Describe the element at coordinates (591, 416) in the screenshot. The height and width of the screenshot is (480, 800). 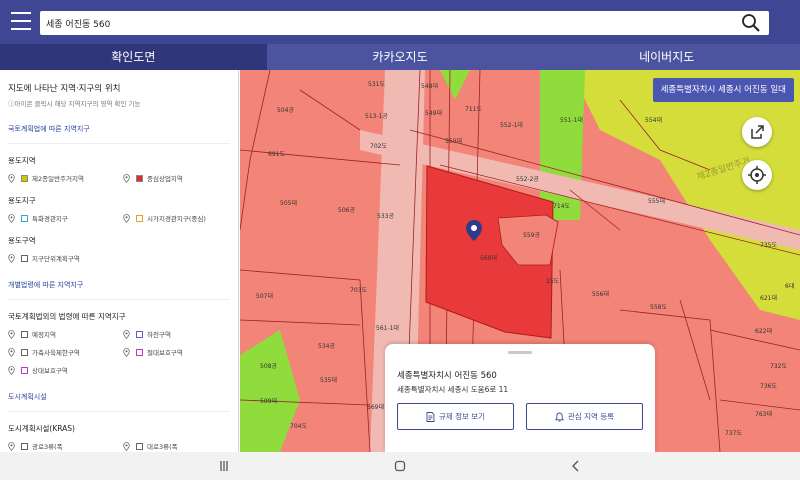
I see `add-interest-area-label: 관심 지역 등록` at that location.